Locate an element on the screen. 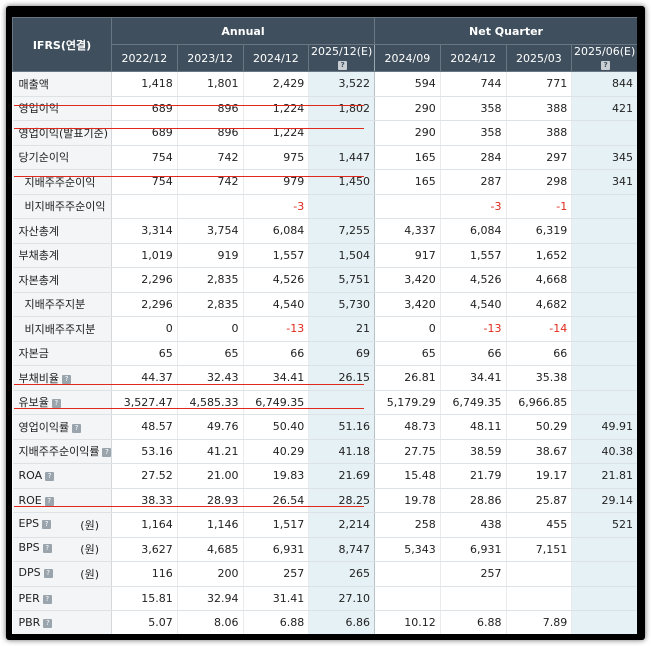 The width and height of the screenshot is (651, 646). table-cell: 1,557 is located at coordinates (473, 255).